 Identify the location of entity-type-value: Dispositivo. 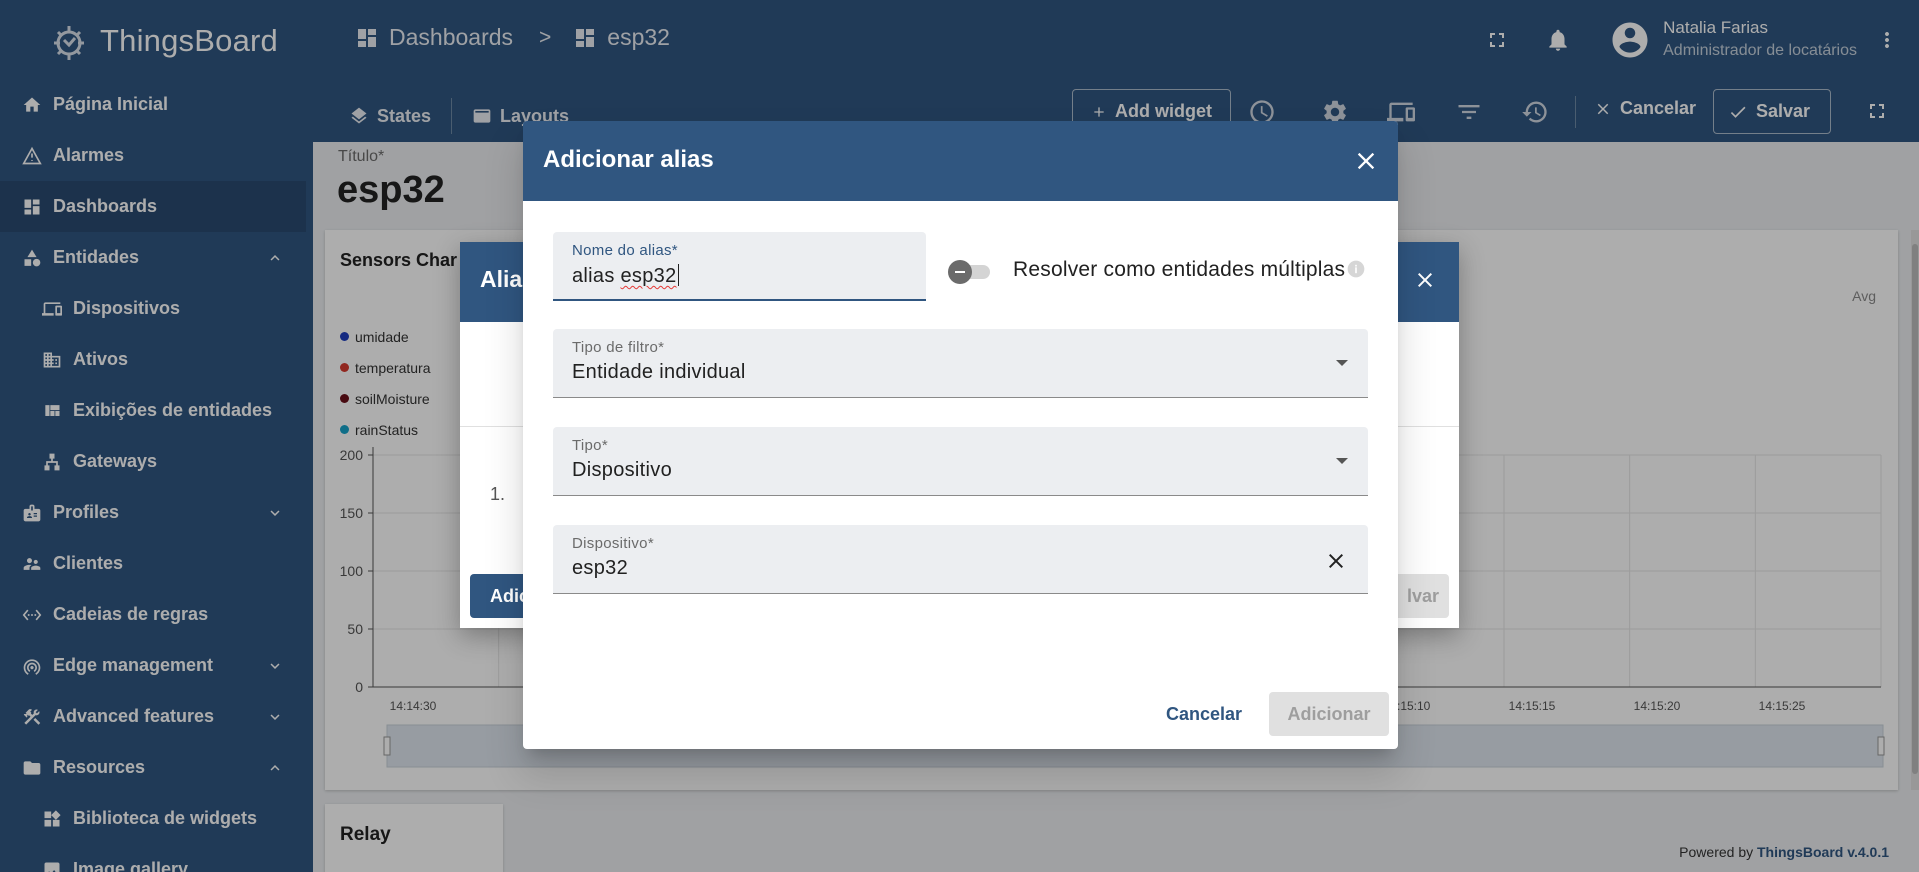
(622, 470).